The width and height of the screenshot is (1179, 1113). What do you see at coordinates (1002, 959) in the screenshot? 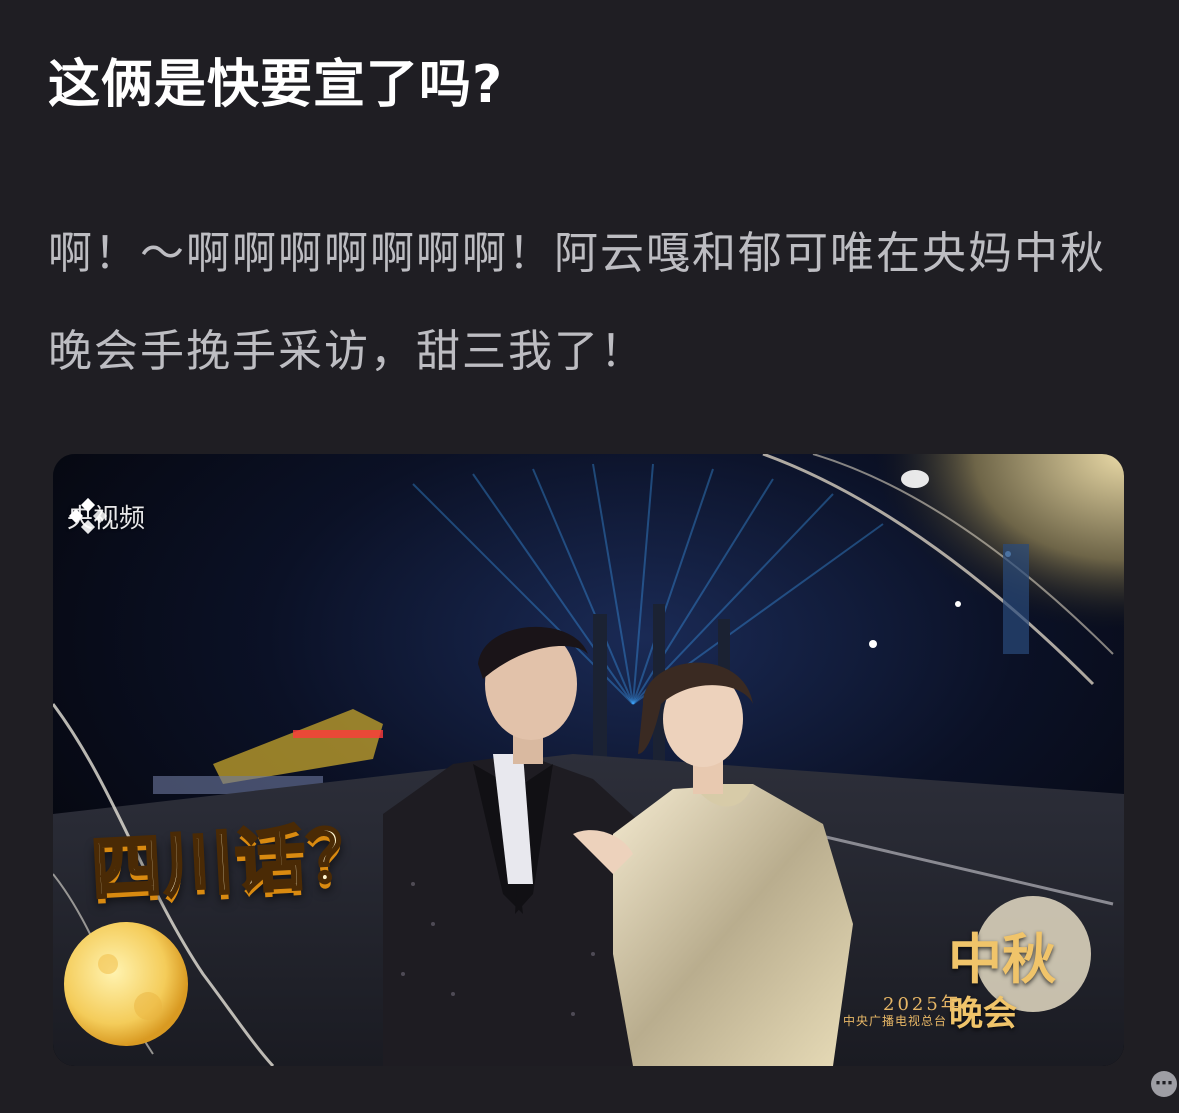
I see `event-logo-main: 中秋` at bounding box center [1002, 959].